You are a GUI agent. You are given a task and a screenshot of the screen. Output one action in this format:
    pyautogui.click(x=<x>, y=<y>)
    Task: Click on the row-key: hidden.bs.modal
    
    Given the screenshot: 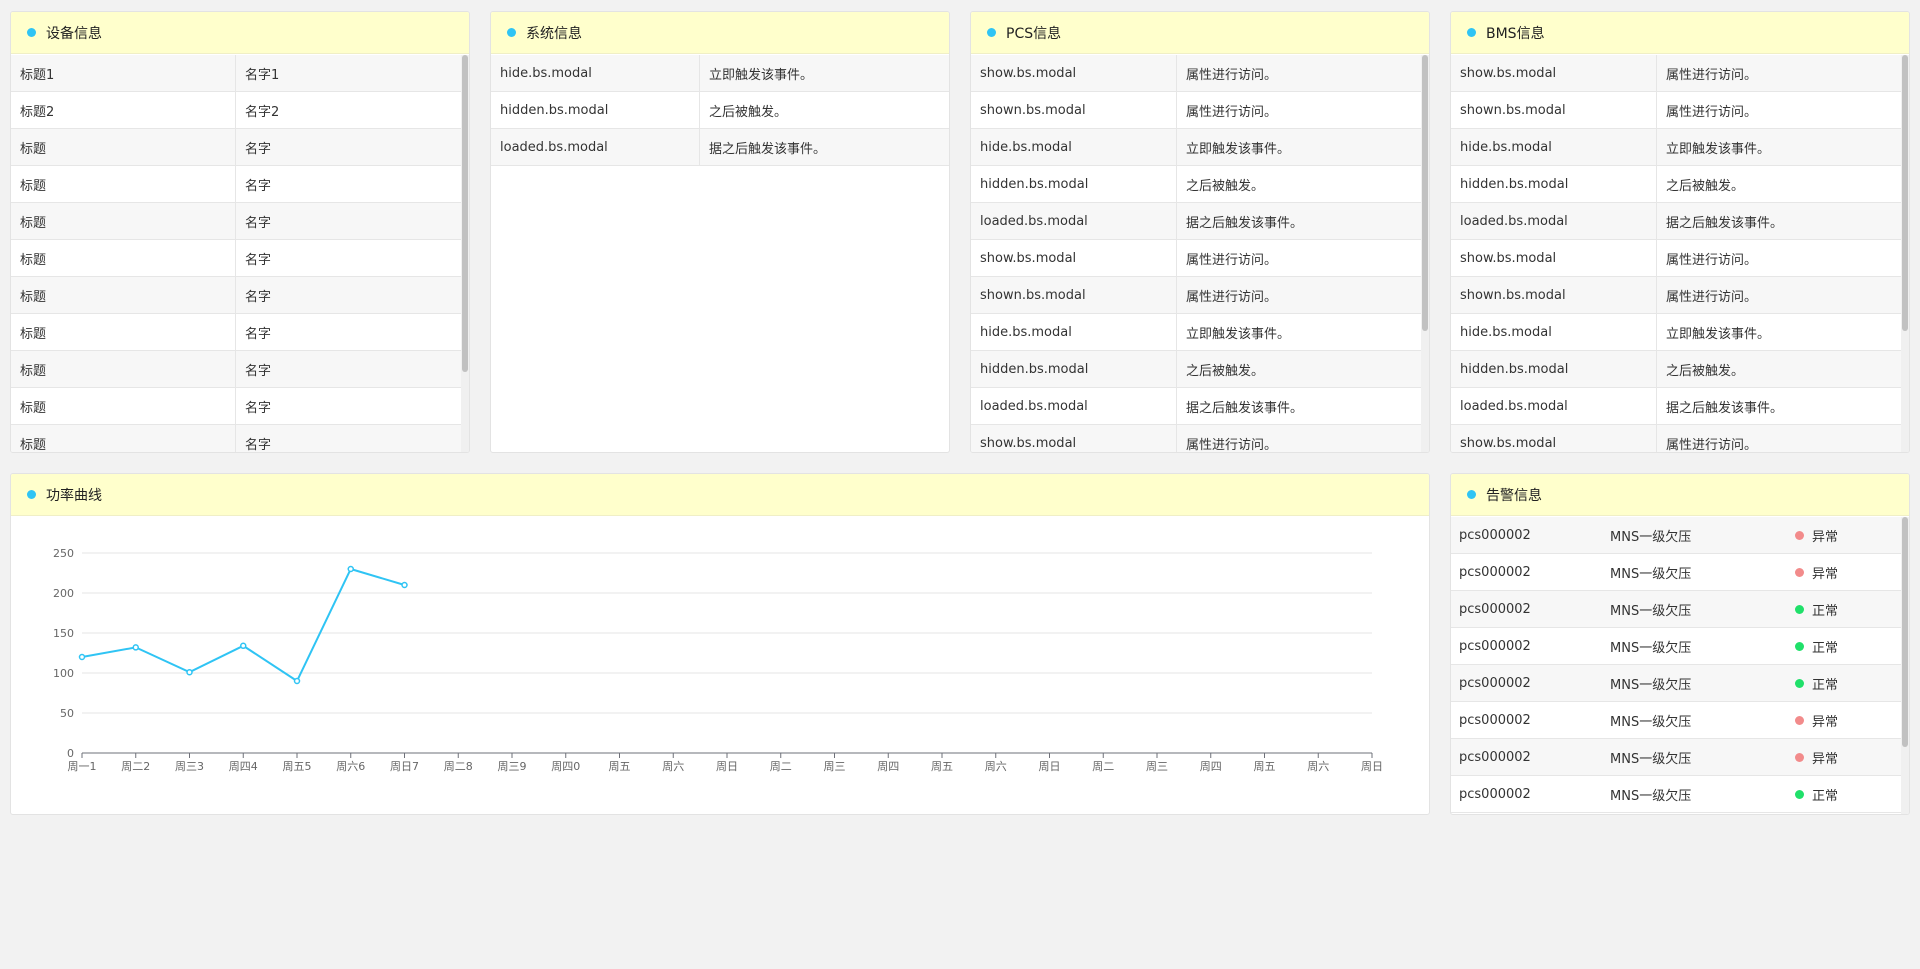 What is the action you would take?
    pyautogui.click(x=1074, y=369)
    